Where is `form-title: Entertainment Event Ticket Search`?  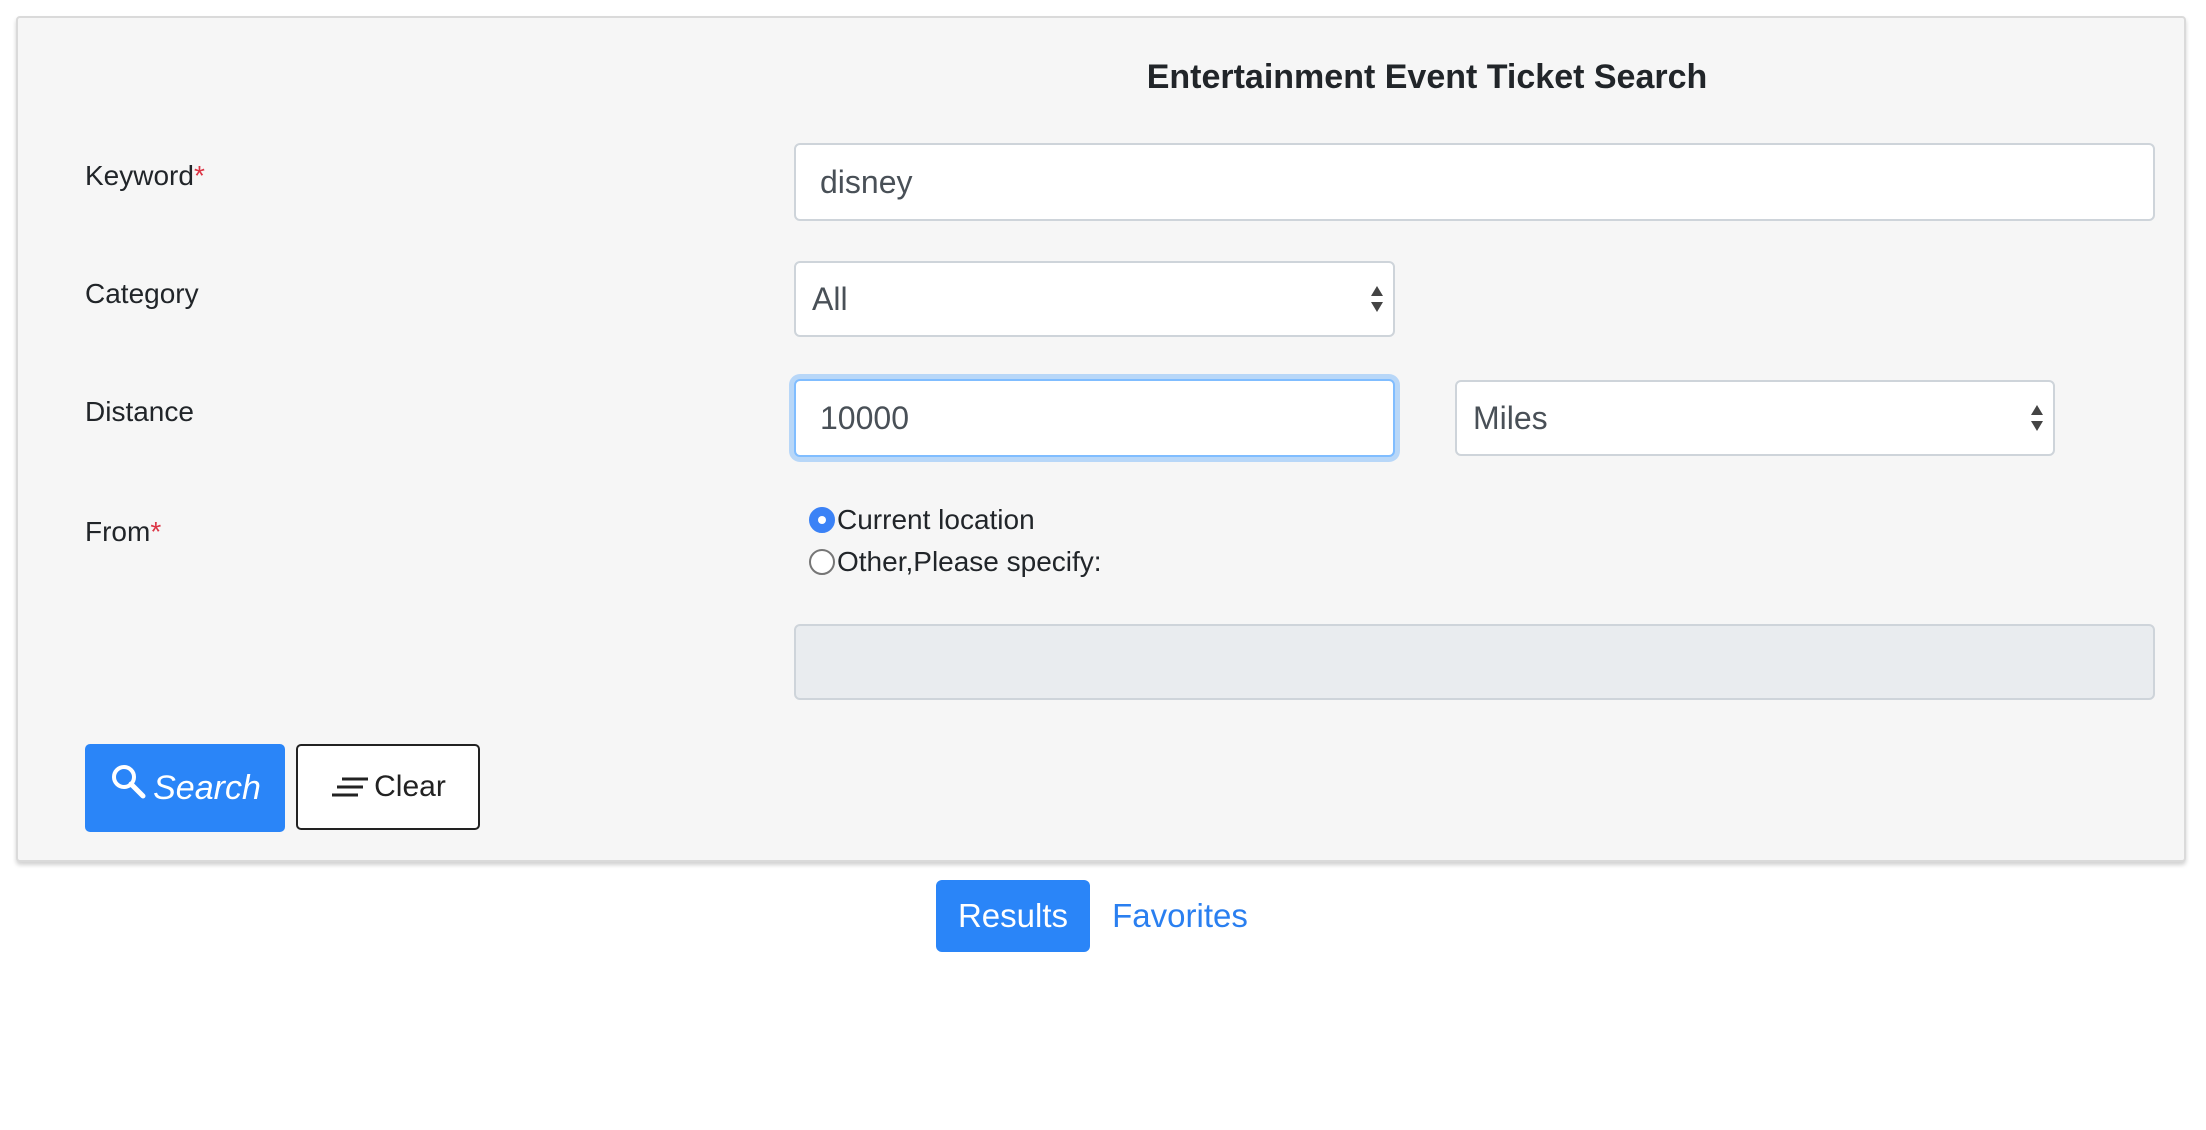 form-title: Entertainment Event Ticket Search is located at coordinates (1427, 77).